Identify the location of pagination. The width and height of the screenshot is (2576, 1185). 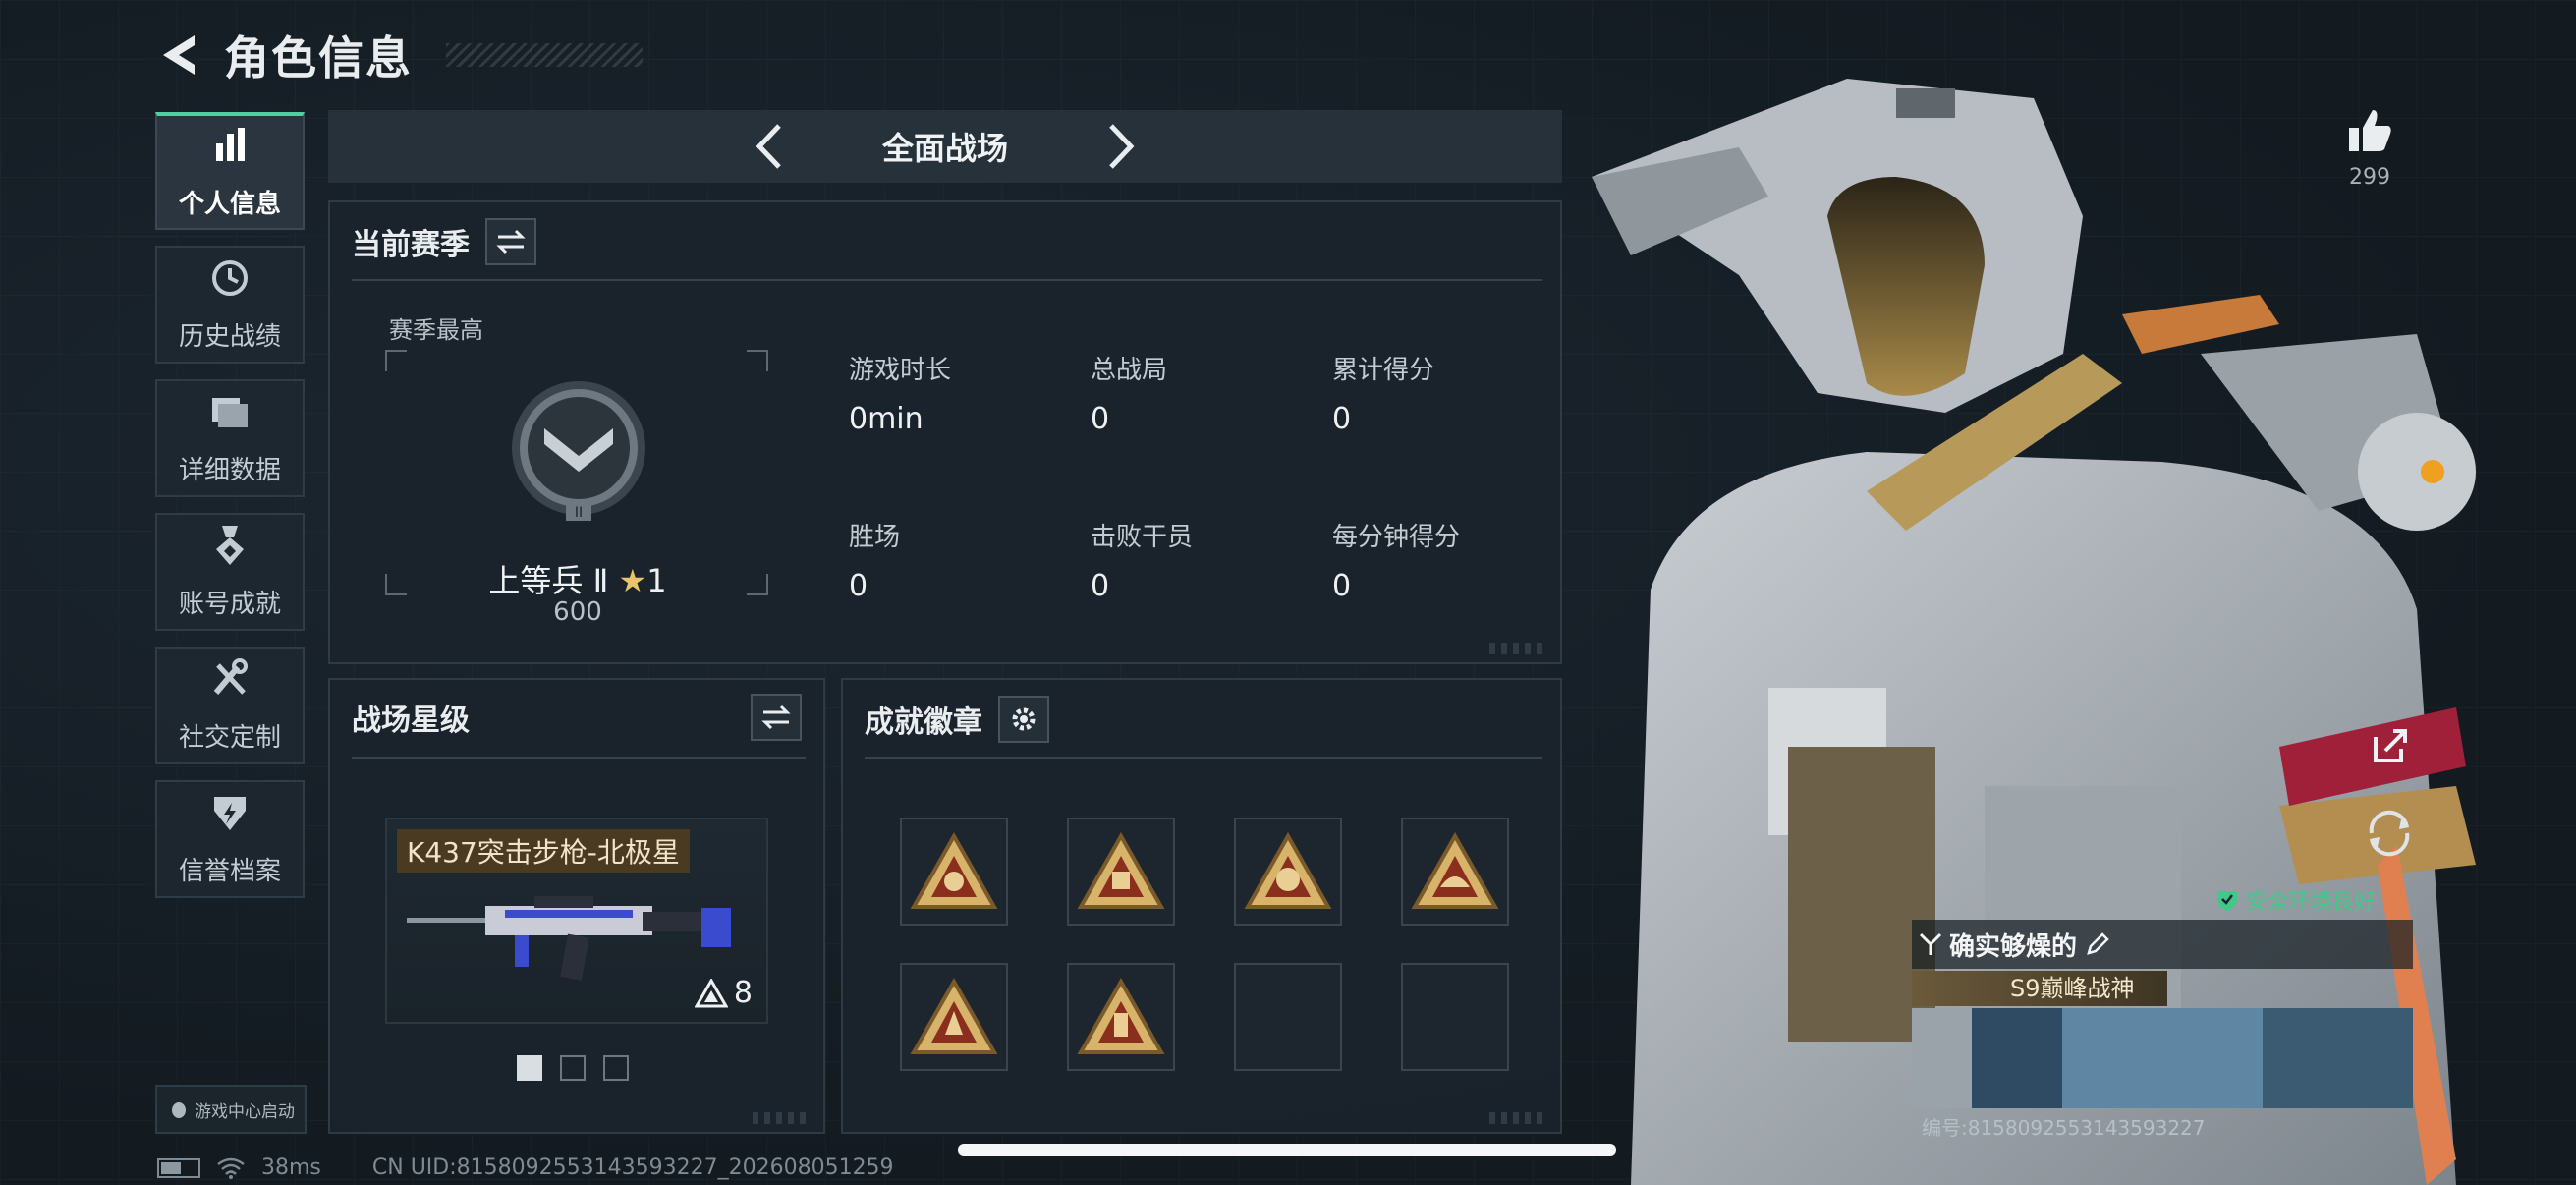
(573, 1068).